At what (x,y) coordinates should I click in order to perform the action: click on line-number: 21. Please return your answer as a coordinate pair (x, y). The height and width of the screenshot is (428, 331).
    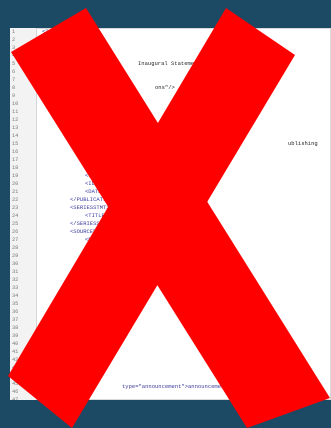
    Looking at the image, I should click on (15, 192).